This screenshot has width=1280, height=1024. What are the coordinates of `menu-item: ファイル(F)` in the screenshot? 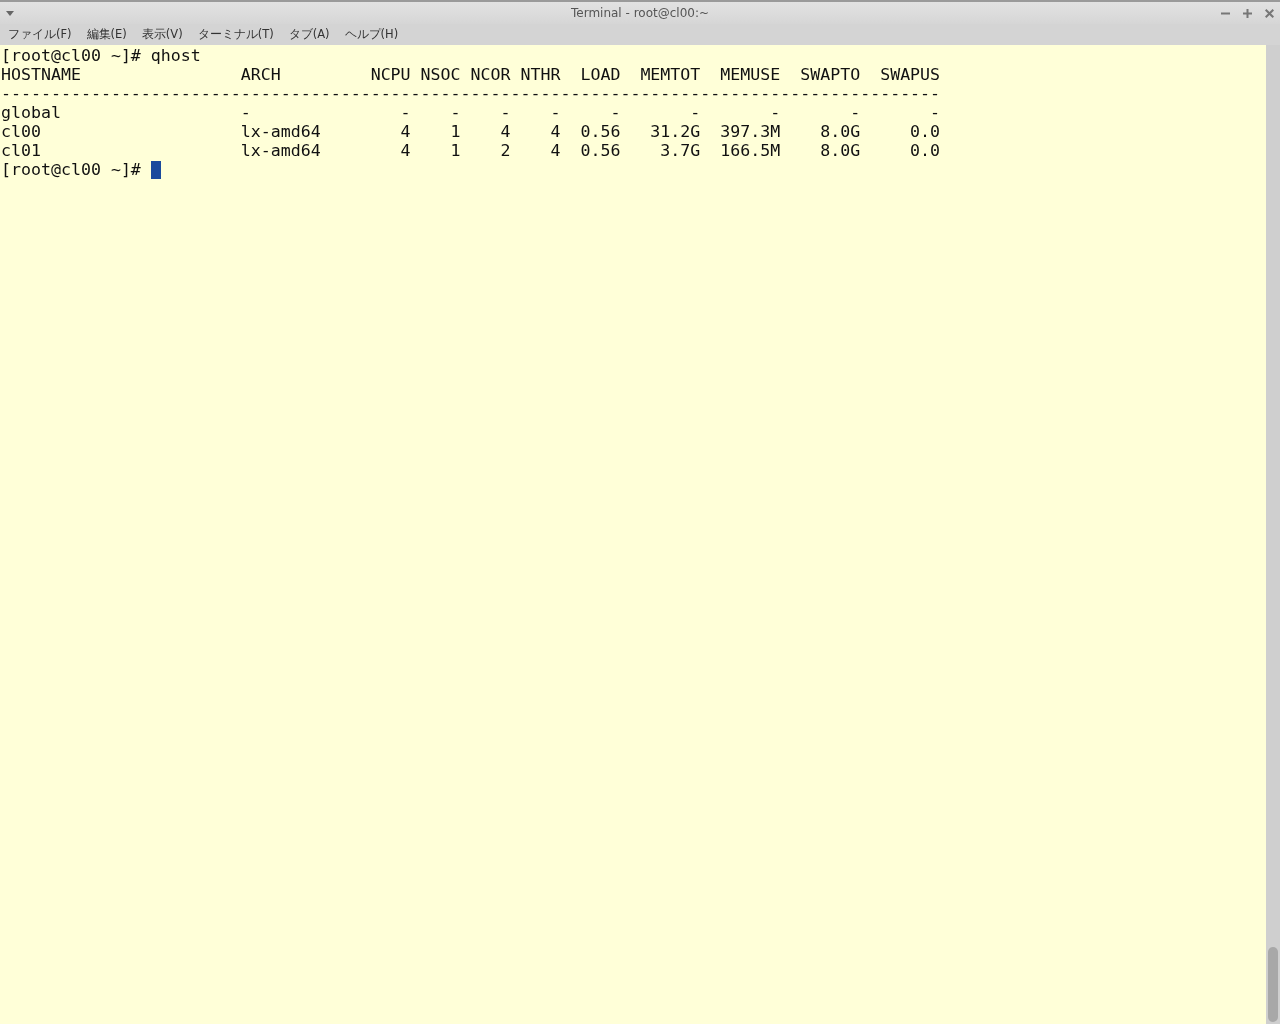 It's located at (40, 34).